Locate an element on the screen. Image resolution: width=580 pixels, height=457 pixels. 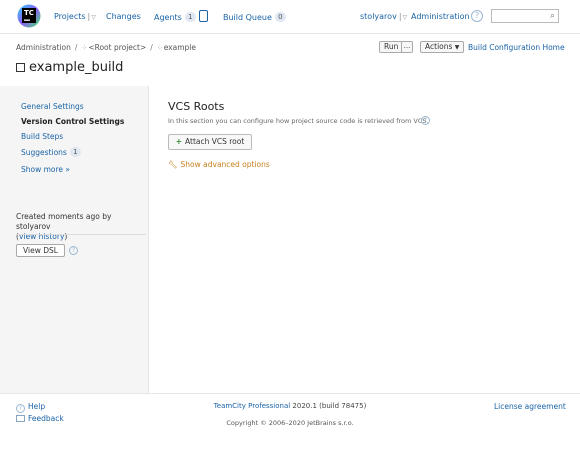
agents-count-badge: 1 is located at coordinates (190, 17).